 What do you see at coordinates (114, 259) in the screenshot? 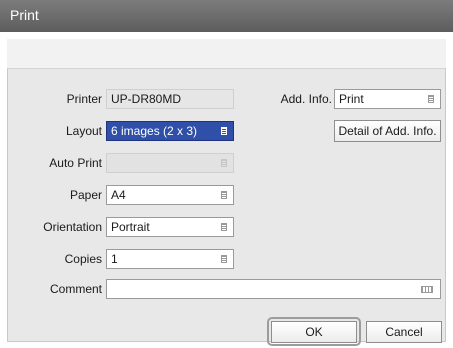
I see `copies-value: 1` at bounding box center [114, 259].